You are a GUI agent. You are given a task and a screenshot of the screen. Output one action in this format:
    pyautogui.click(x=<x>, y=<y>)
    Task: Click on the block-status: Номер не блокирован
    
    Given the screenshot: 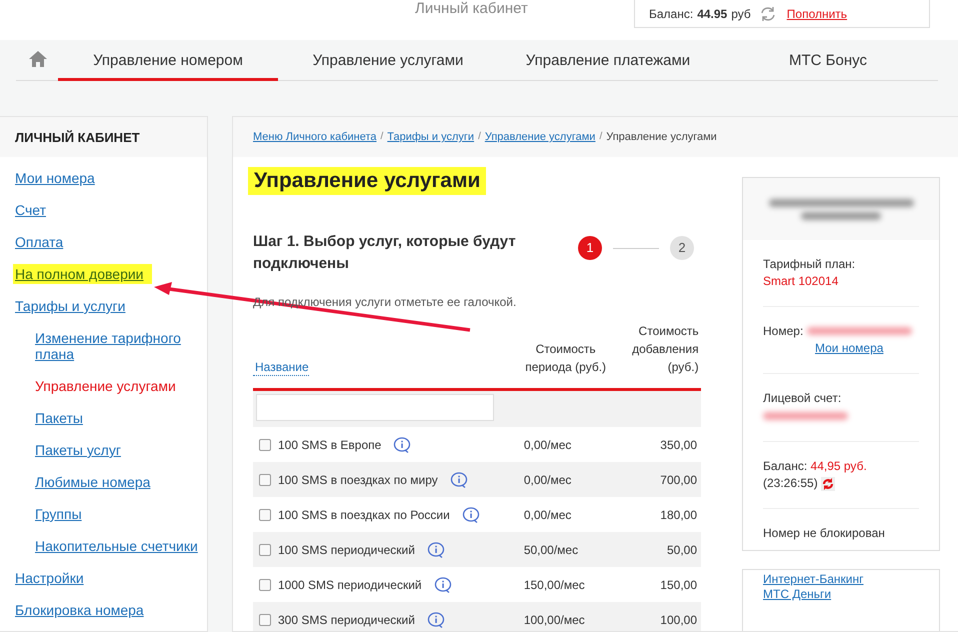 What is the action you would take?
    pyautogui.click(x=824, y=533)
    